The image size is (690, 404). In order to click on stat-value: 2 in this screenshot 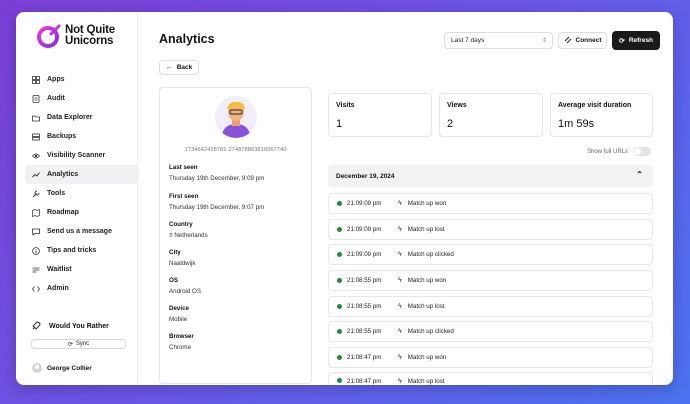, I will do `click(450, 124)`.